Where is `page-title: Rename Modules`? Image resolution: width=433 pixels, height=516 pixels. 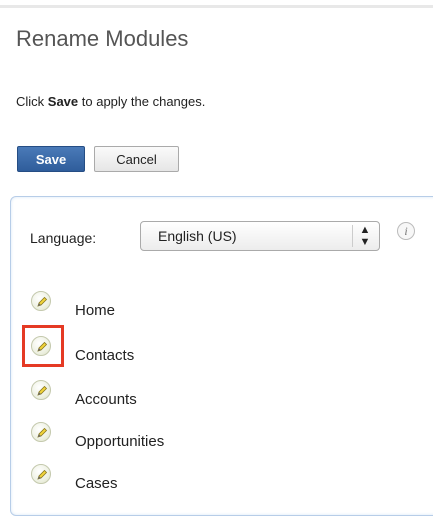 page-title: Rename Modules is located at coordinates (102, 38).